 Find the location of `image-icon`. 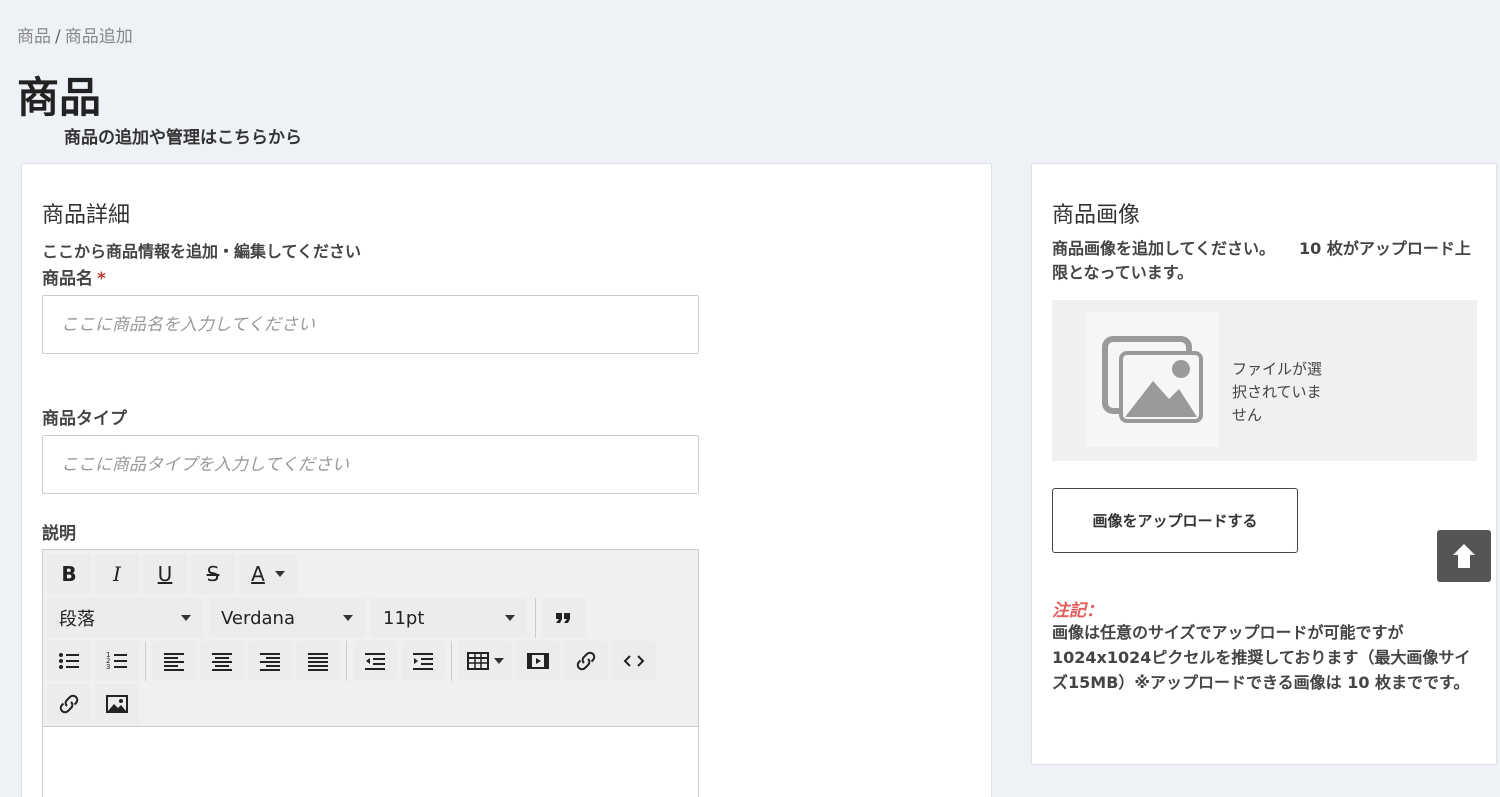

image-icon is located at coordinates (117, 704).